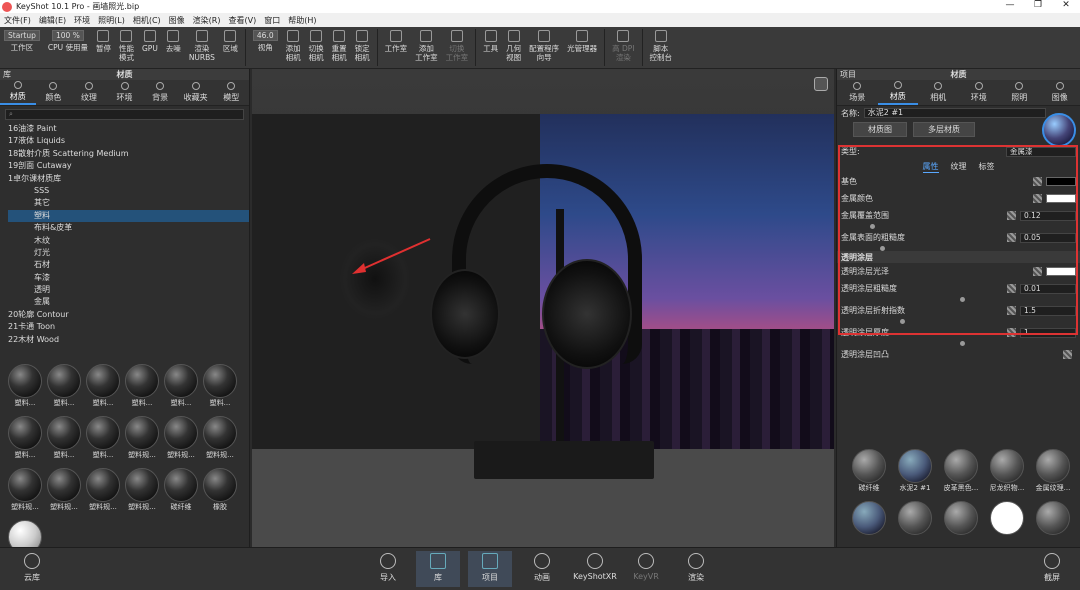  What do you see at coordinates (544, 47) in the screenshot?
I see `configurator-wizard-button: 配置程序 向导` at bounding box center [544, 47].